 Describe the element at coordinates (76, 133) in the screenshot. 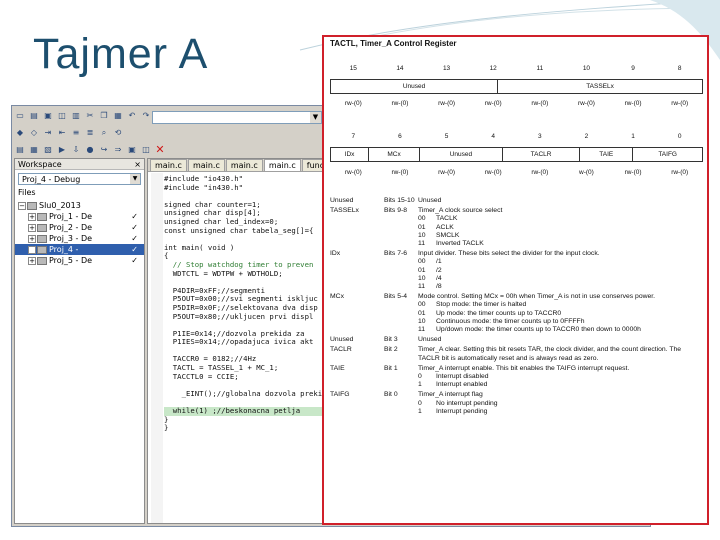

I see `comment-icon: ≡` at that location.